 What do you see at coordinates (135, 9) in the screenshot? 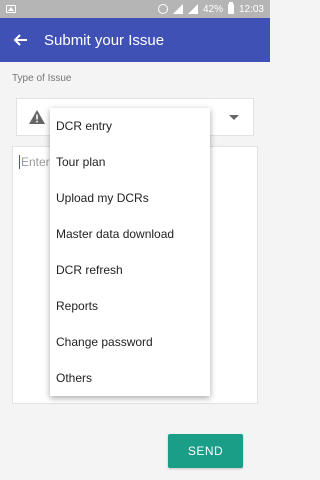
I see `status-bar: 42% 12:03` at bounding box center [135, 9].